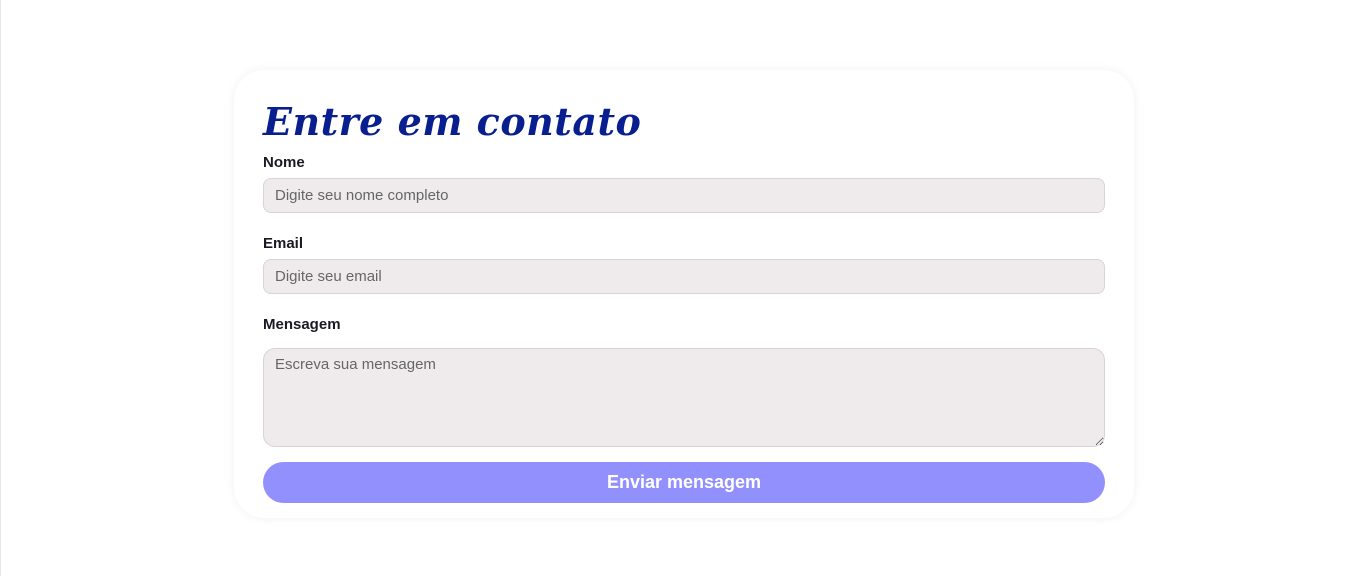 This screenshot has width=1366, height=576. What do you see at coordinates (684, 276) in the screenshot?
I see `email-input` at bounding box center [684, 276].